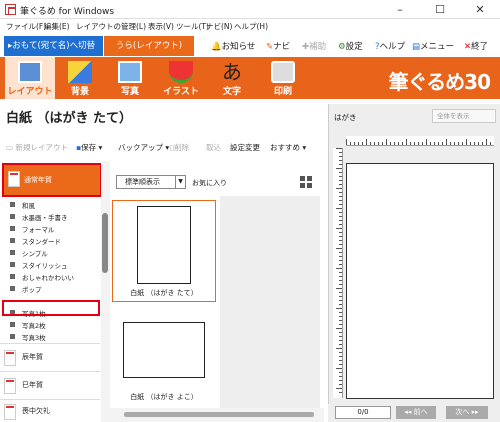 The image size is (500, 422). I want to click on subcategory-item: スタイリッシュ, so click(45, 265).